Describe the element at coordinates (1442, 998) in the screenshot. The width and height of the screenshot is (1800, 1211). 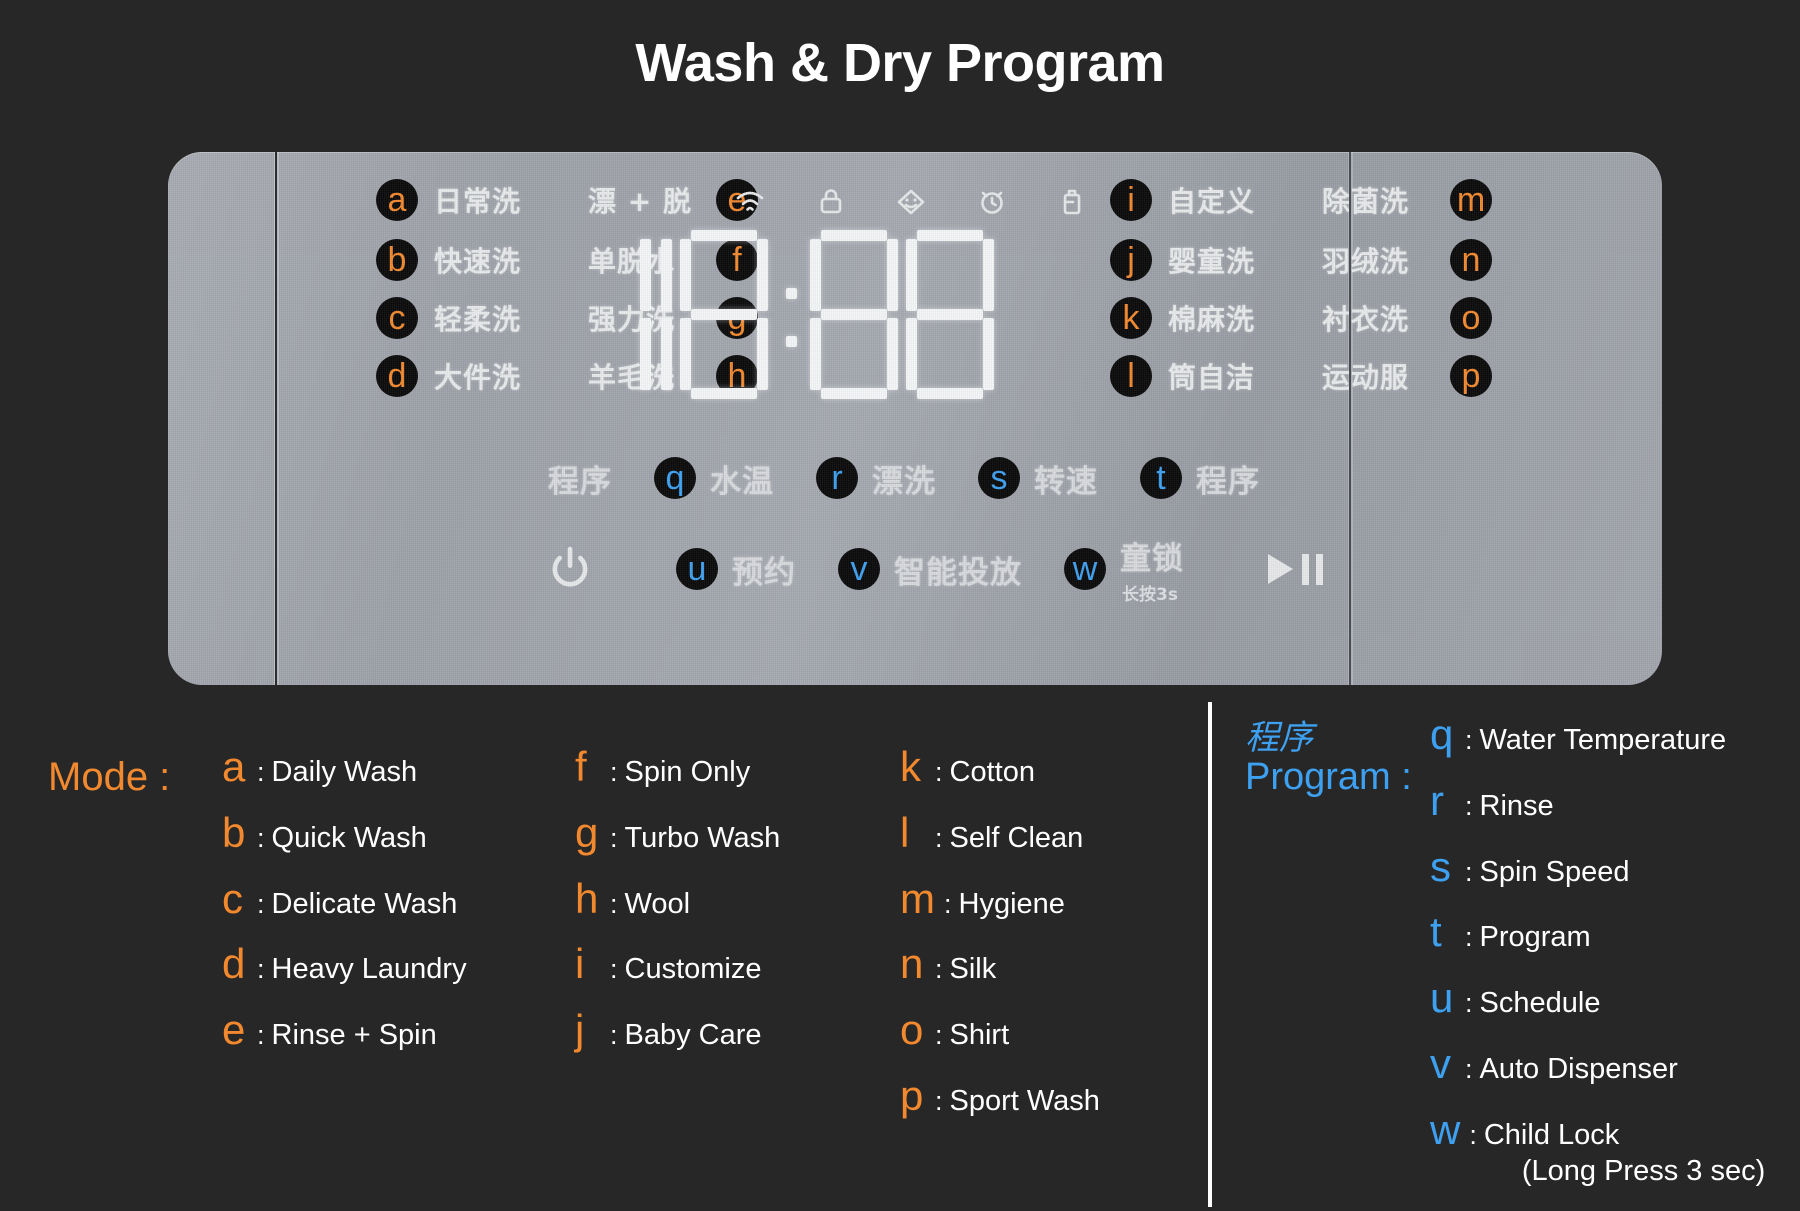
I see `legend-key-u: u` at that location.